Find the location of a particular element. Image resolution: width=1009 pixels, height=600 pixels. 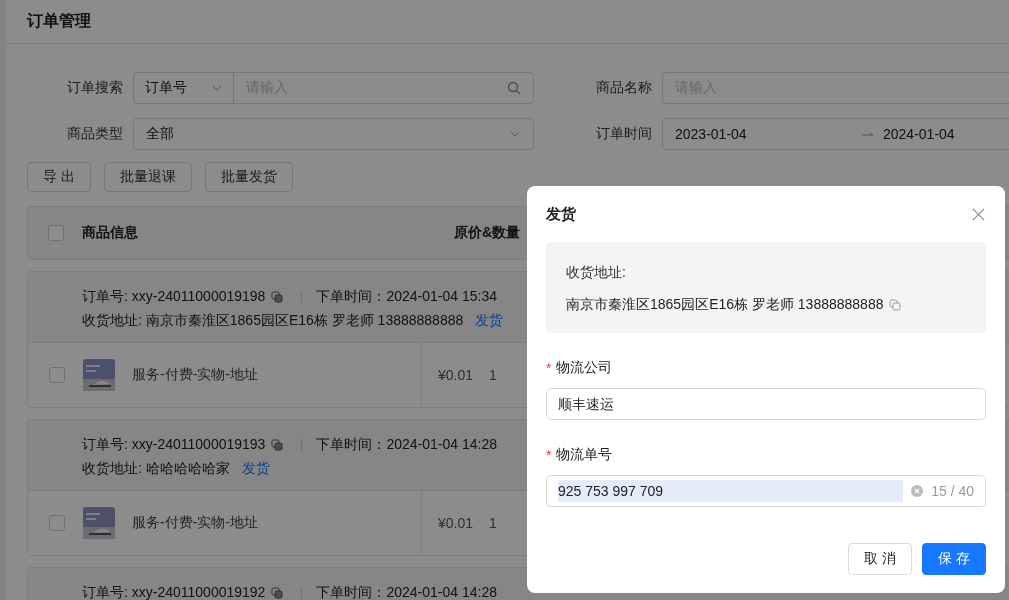

page-title: 订单管理 is located at coordinates (59, 21).